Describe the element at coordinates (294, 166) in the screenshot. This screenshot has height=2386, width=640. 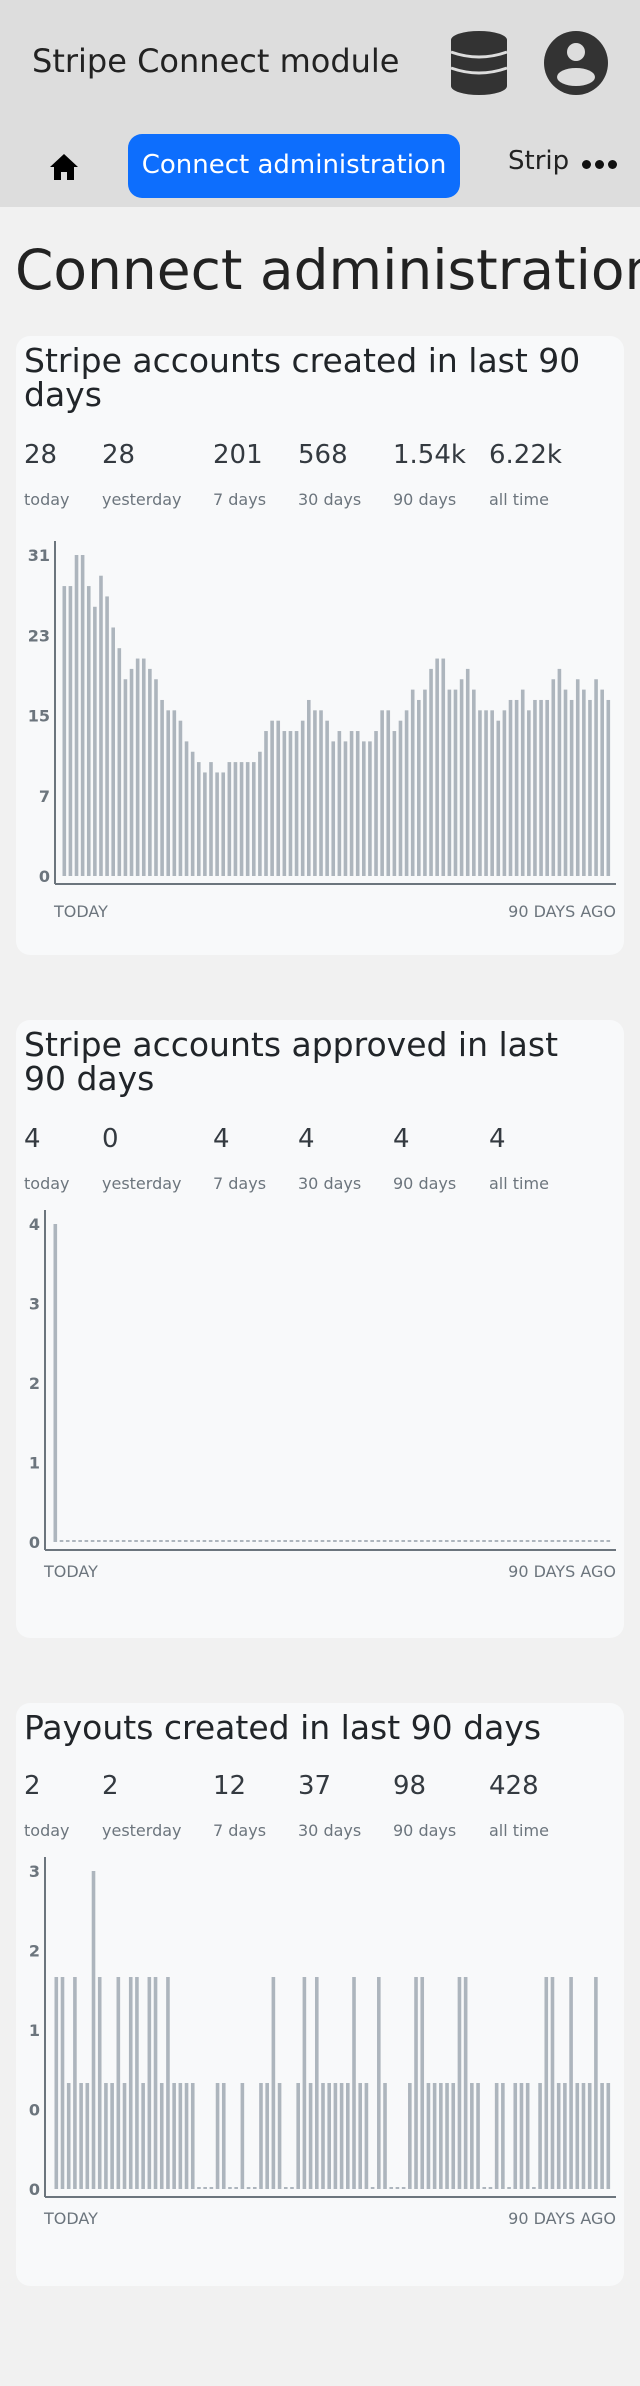
I see `nav-connect-administration: Connect administration` at that location.